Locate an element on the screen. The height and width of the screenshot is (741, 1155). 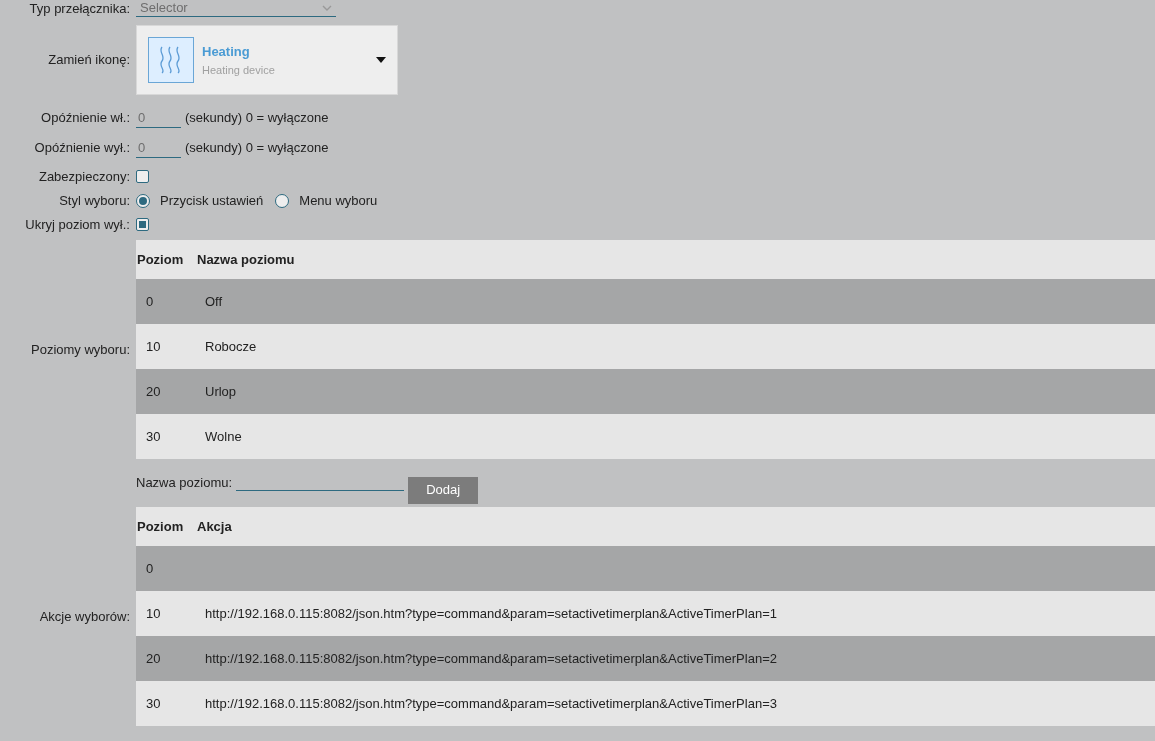
table-cell-text: http://192.168.0.115:8082/json.htm?type=command&param=setactivetimerplan&ActiveTimerPlan=2 is located at coordinates (491, 658).